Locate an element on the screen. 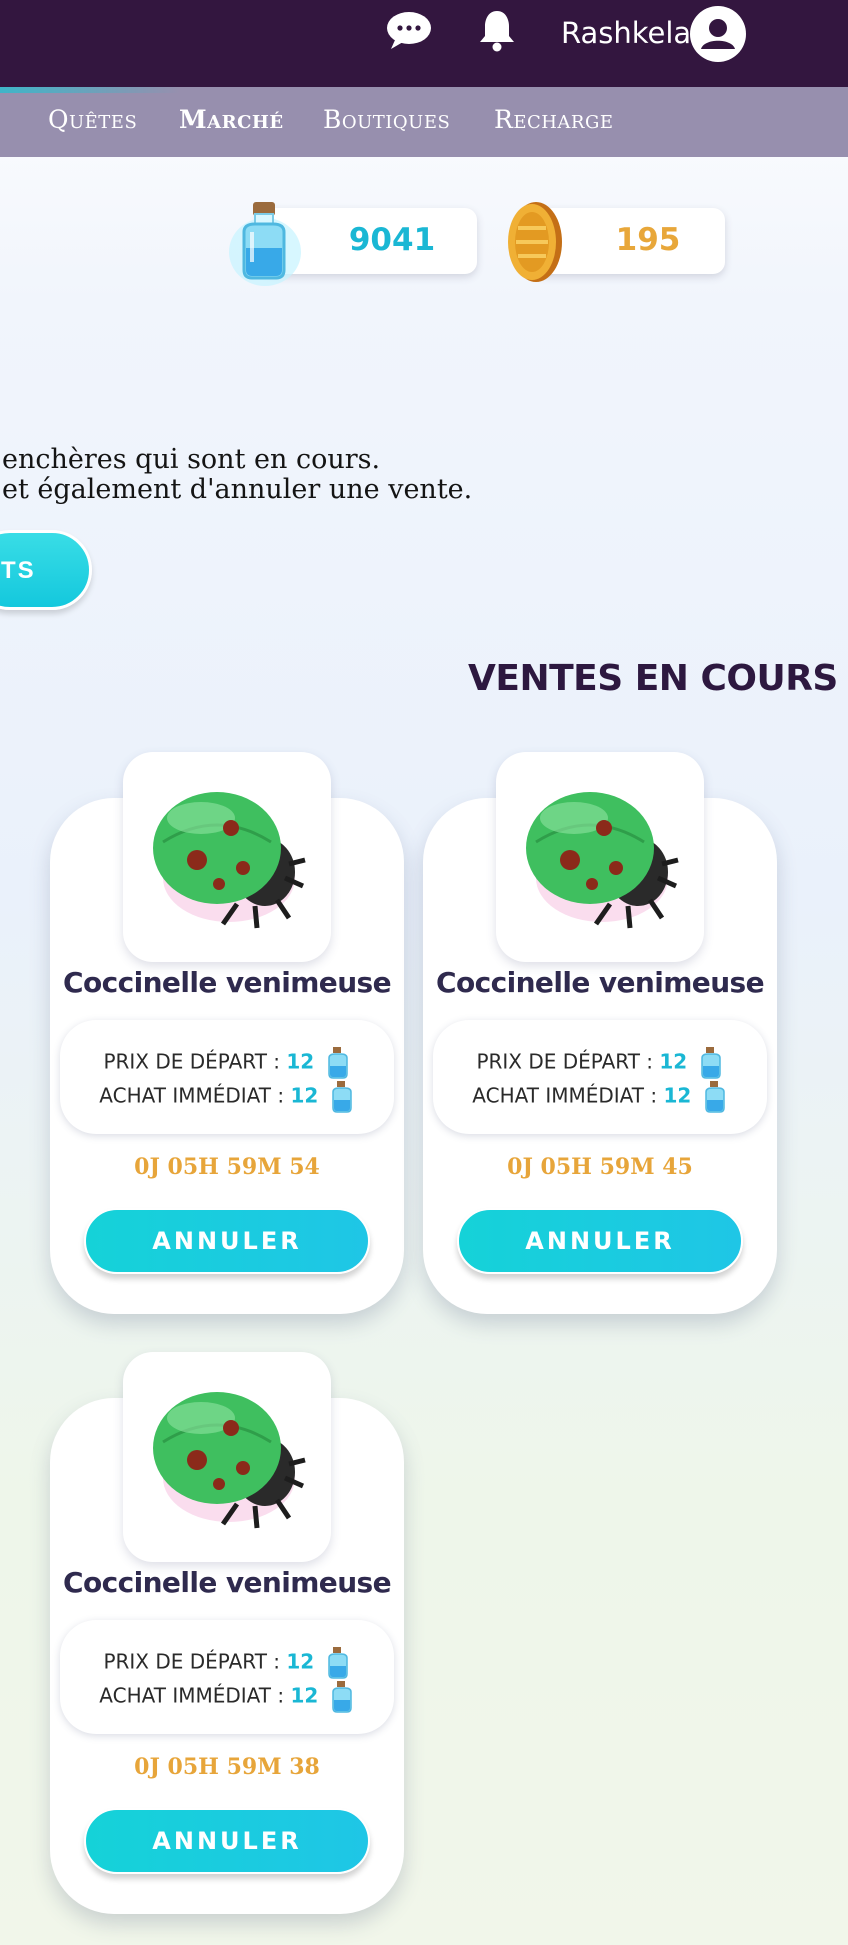  time-remaining: 0J 05H 59M 54 is located at coordinates (227, 1167).